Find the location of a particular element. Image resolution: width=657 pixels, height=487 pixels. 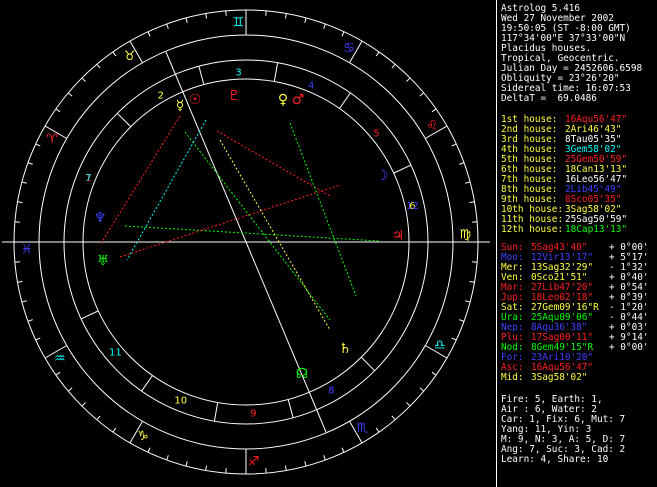

planet-glyph-icon: ☉ is located at coordinates (195, 100).